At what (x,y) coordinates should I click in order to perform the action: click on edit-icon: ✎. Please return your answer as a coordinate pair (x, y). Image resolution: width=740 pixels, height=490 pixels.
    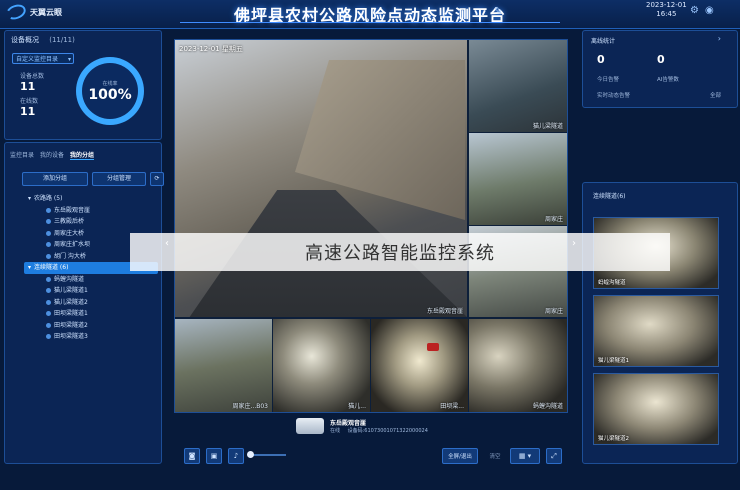
    Looking at the image, I should click on (498, 11).